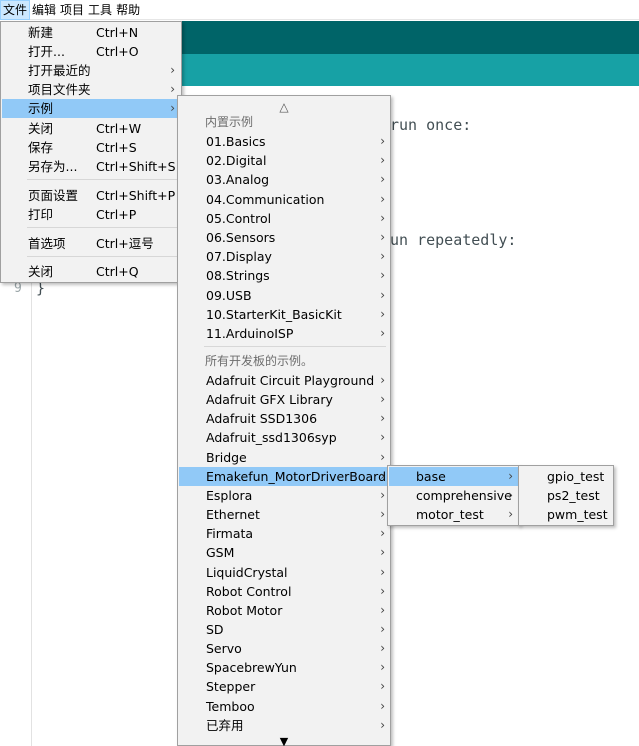 The image size is (639, 746). I want to click on menu-item-quit: 关闭 Ctrl+Q, so click(91, 271).